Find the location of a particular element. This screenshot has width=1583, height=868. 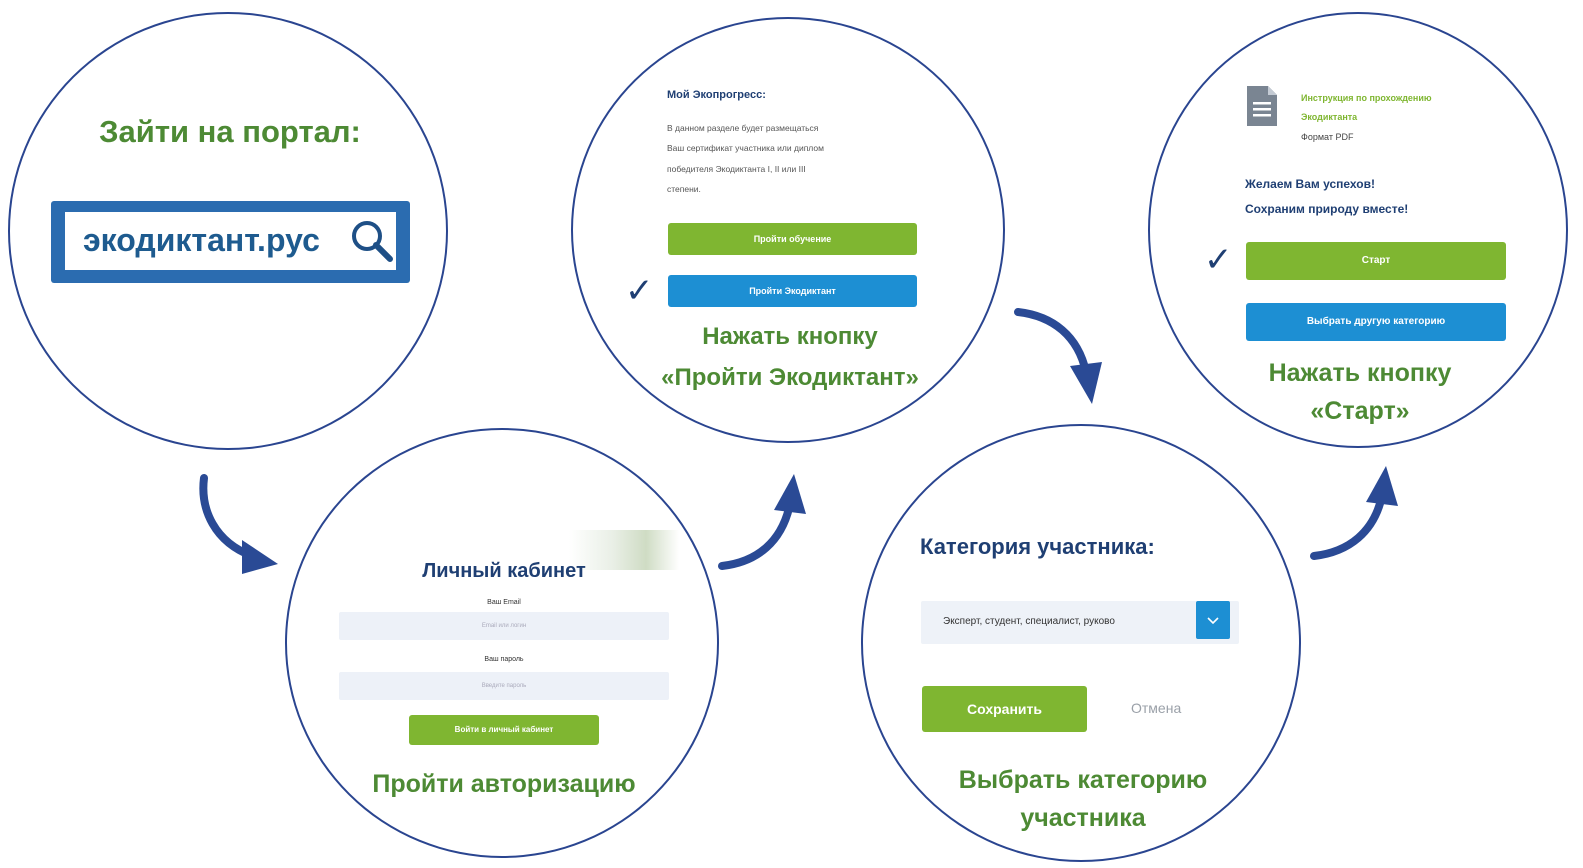

step4-caption-1: Выбрать категорию is located at coordinates (1083, 780).